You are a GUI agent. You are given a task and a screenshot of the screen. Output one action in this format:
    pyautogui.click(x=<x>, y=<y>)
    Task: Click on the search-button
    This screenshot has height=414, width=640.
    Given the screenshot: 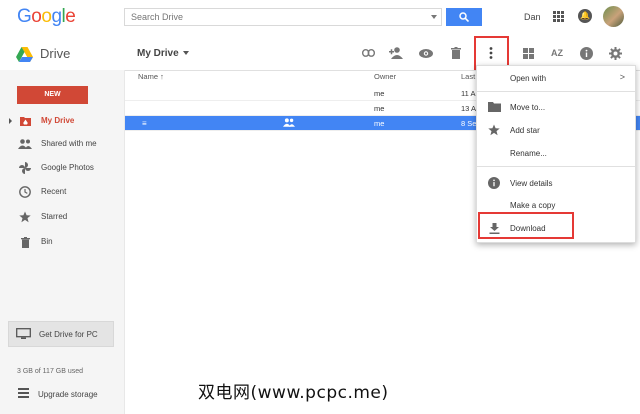 What is the action you would take?
    pyautogui.click(x=464, y=17)
    